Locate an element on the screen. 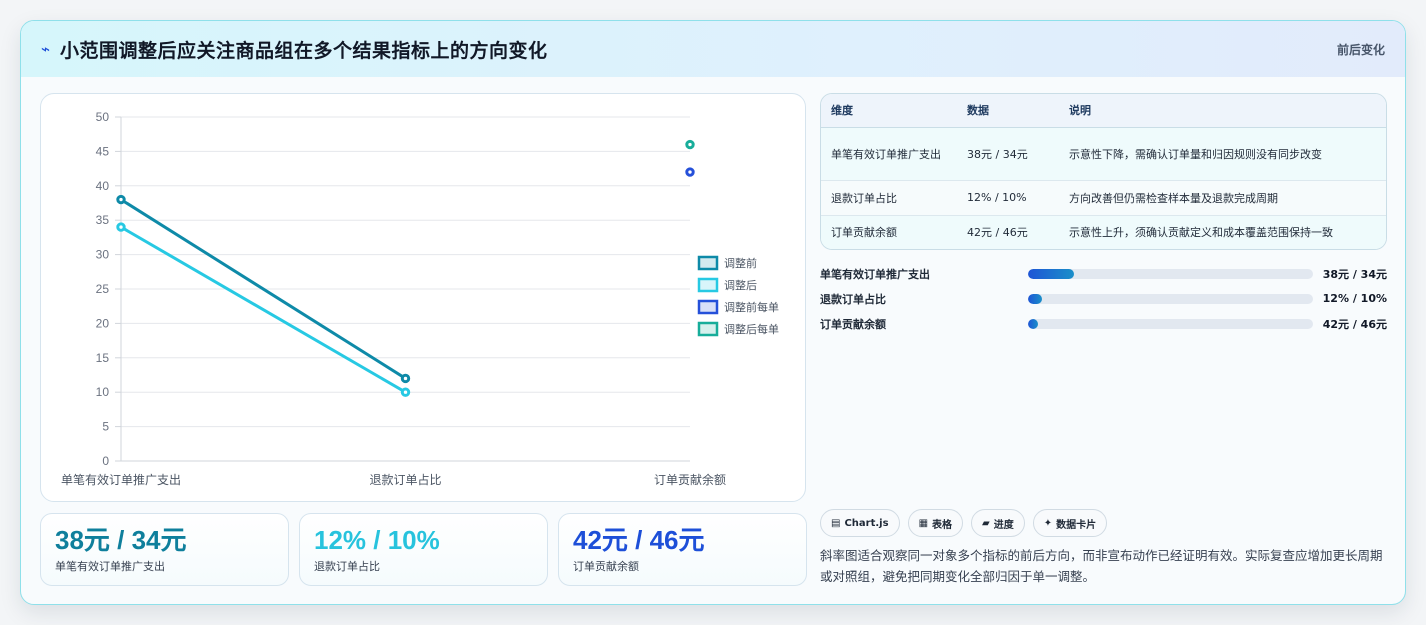  pill-data-card: ✦ 数据卡片 is located at coordinates (1070, 523).